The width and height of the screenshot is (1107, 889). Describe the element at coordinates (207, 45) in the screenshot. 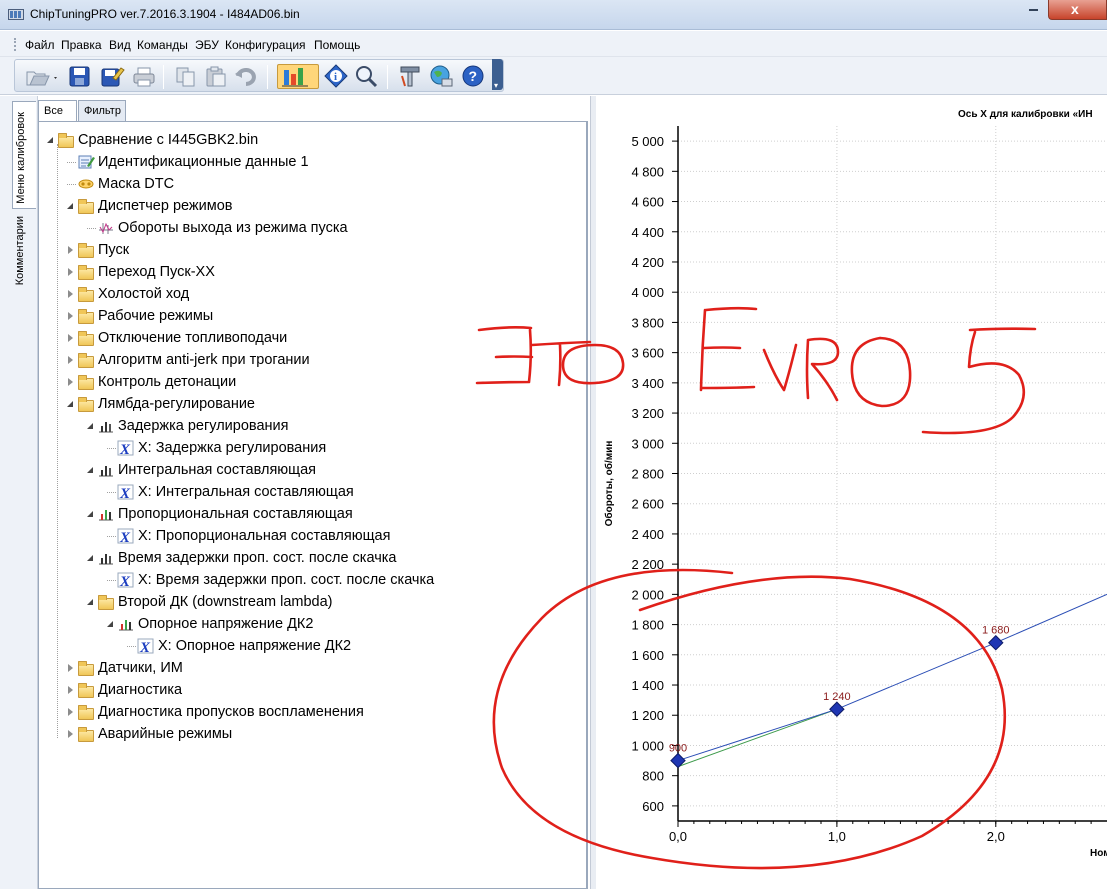

I see `menu-ecu: ЭБУ` at that location.